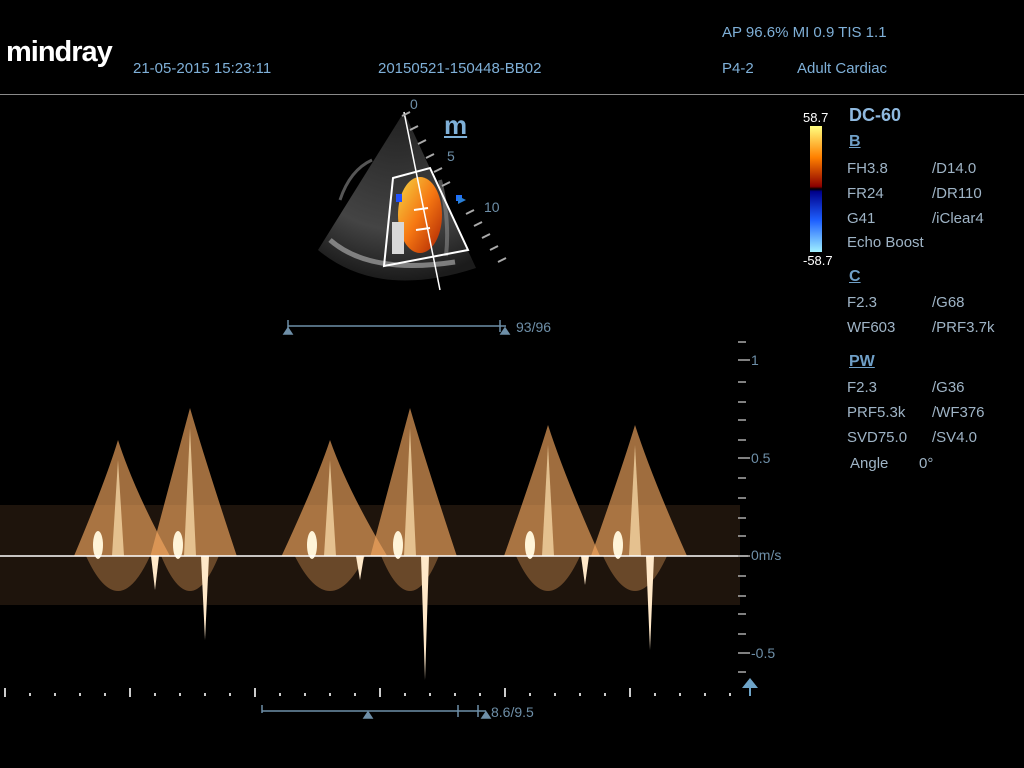 The width and height of the screenshot is (1024, 768). What do you see at coordinates (861, 218) in the screenshot?
I see `b-param: G41` at bounding box center [861, 218].